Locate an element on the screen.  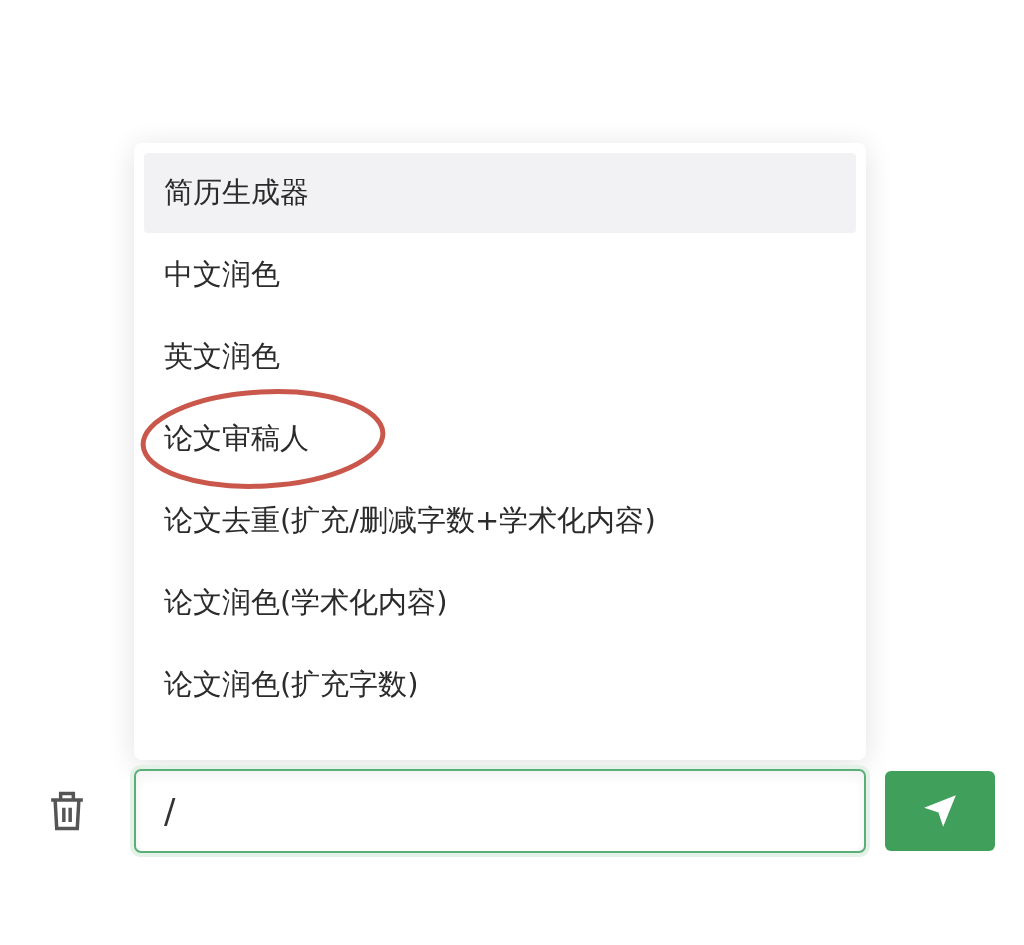
menu-item: 论文去重(扩充/删减字数+学术化内容) is located at coordinates (500, 521).